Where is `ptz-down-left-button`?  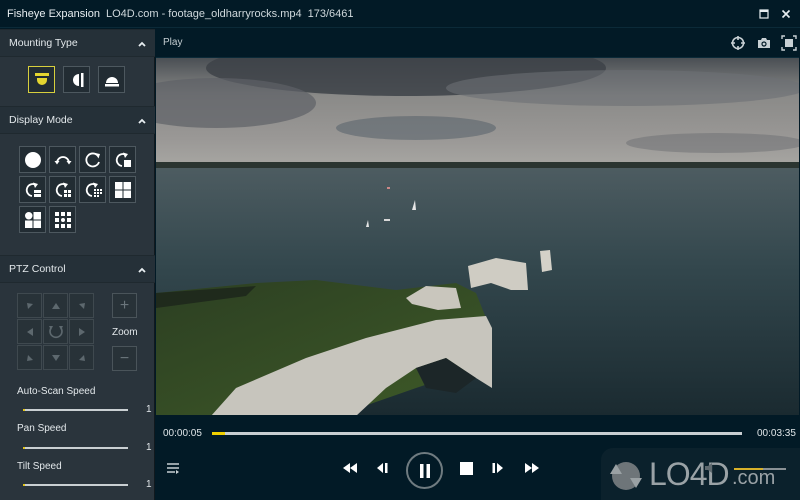 ptz-down-left-button is located at coordinates (29, 357).